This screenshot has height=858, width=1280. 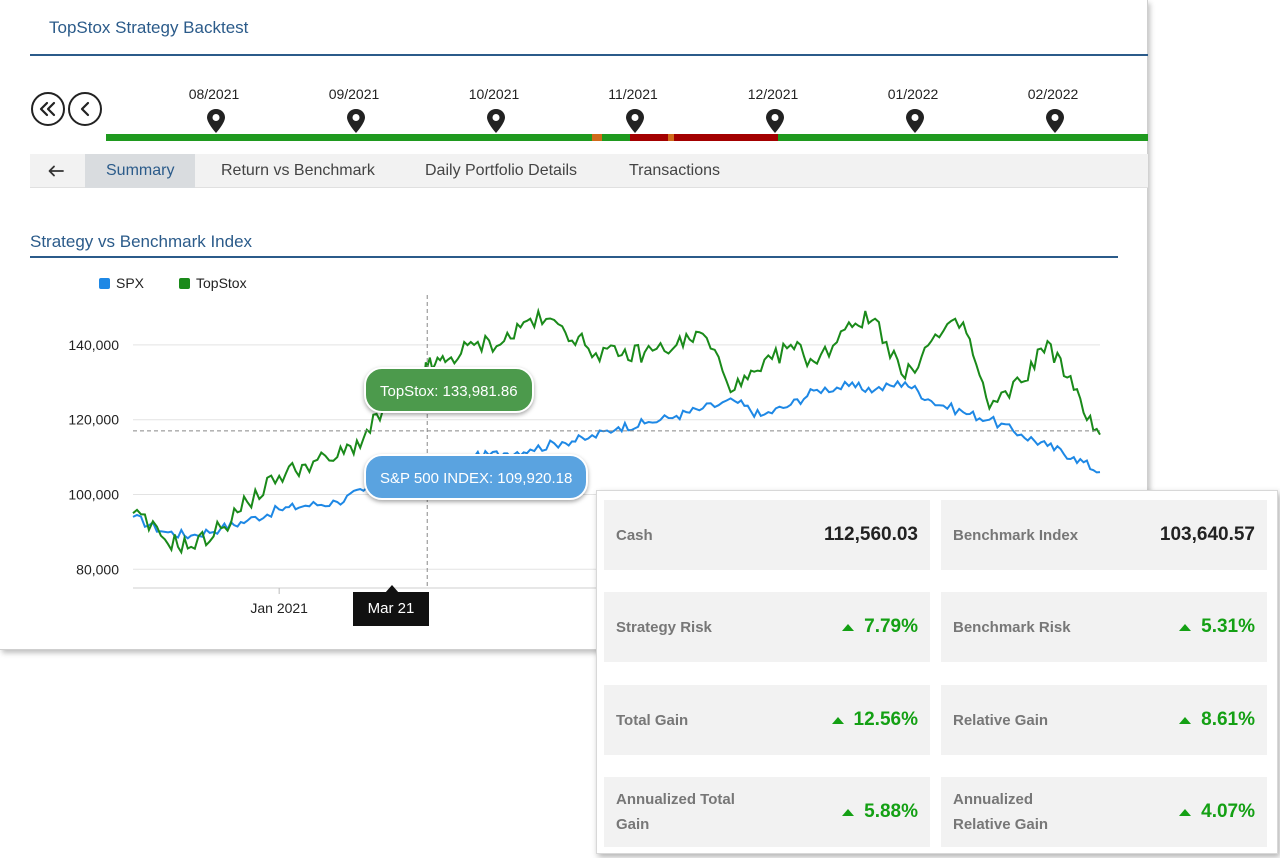 What do you see at coordinates (93, 494) in the screenshot?
I see `y-tick-label: 100,000` at bounding box center [93, 494].